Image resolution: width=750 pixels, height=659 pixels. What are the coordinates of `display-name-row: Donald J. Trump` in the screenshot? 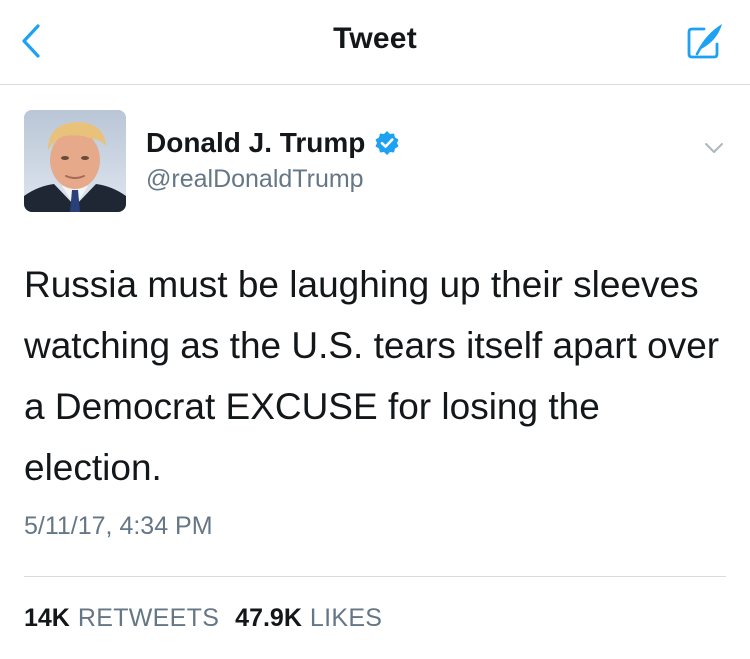 It's located at (273, 143).